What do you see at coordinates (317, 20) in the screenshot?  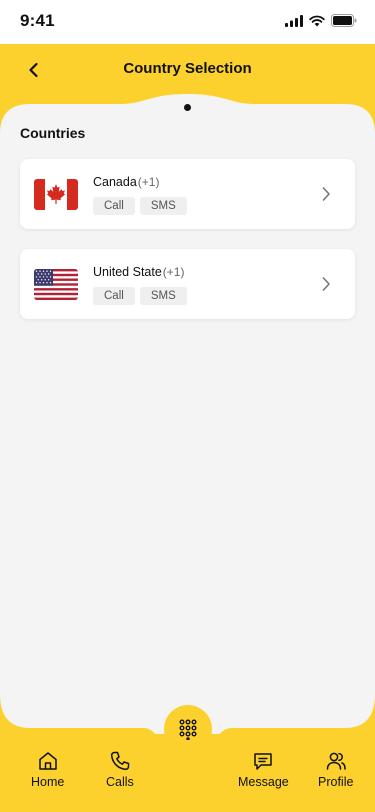 I see `wifi-icon` at bounding box center [317, 20].